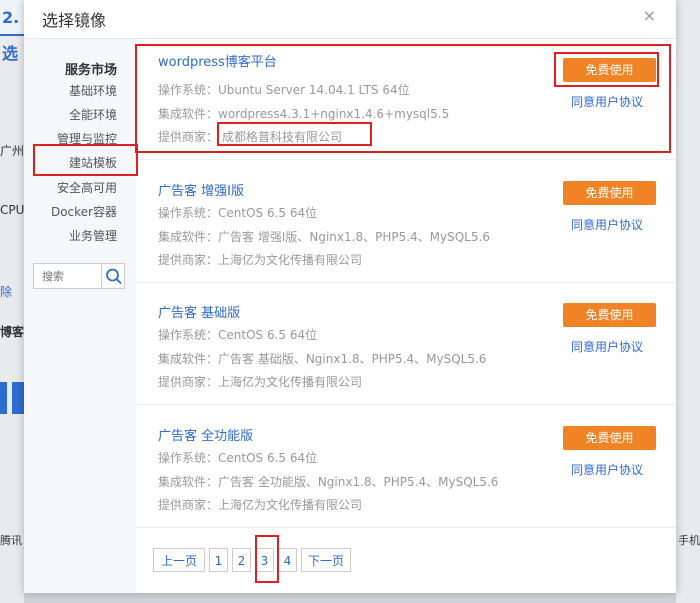  I want to click on sidebar-item-business: 业务管理, so click(93, 235).